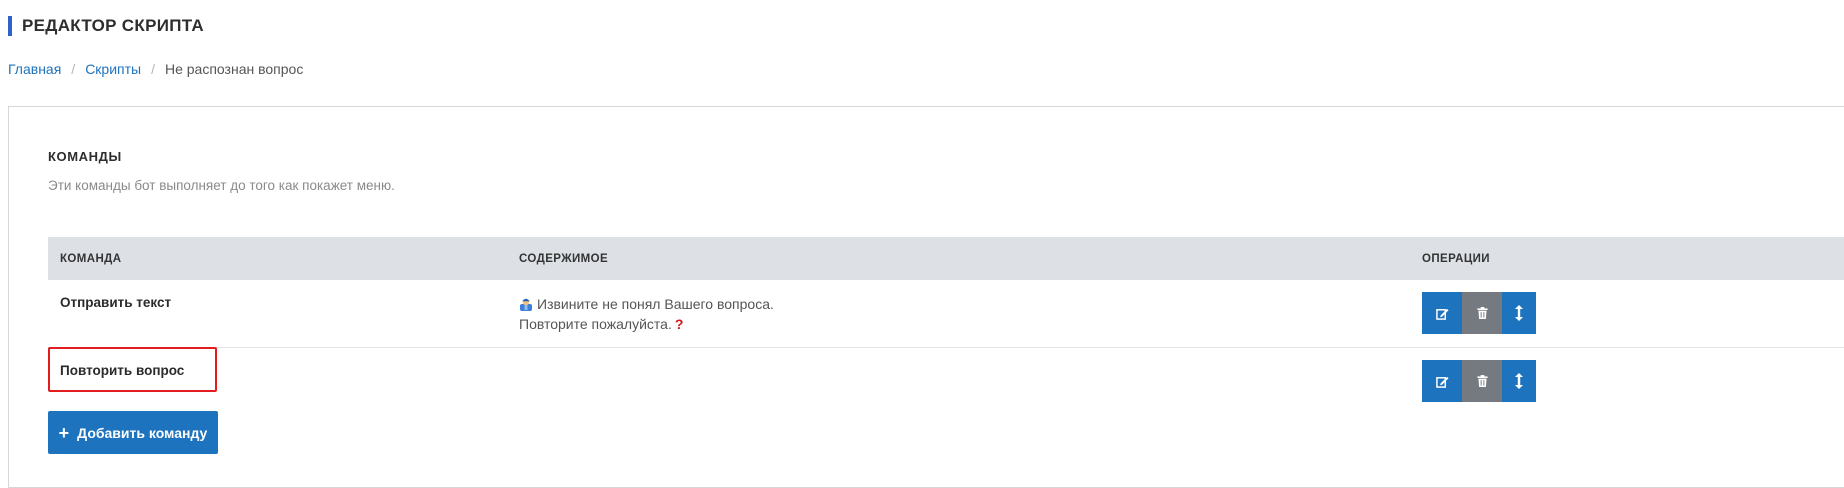 This screenshot has height=488, width=1844. What do you see at coordinates (946, 258) in the screenshot?
I see `table-header: КОМАНДА СОДЕРЖИМОЕ ОПЕРАЦИИ` at bounding box center [946, 258].